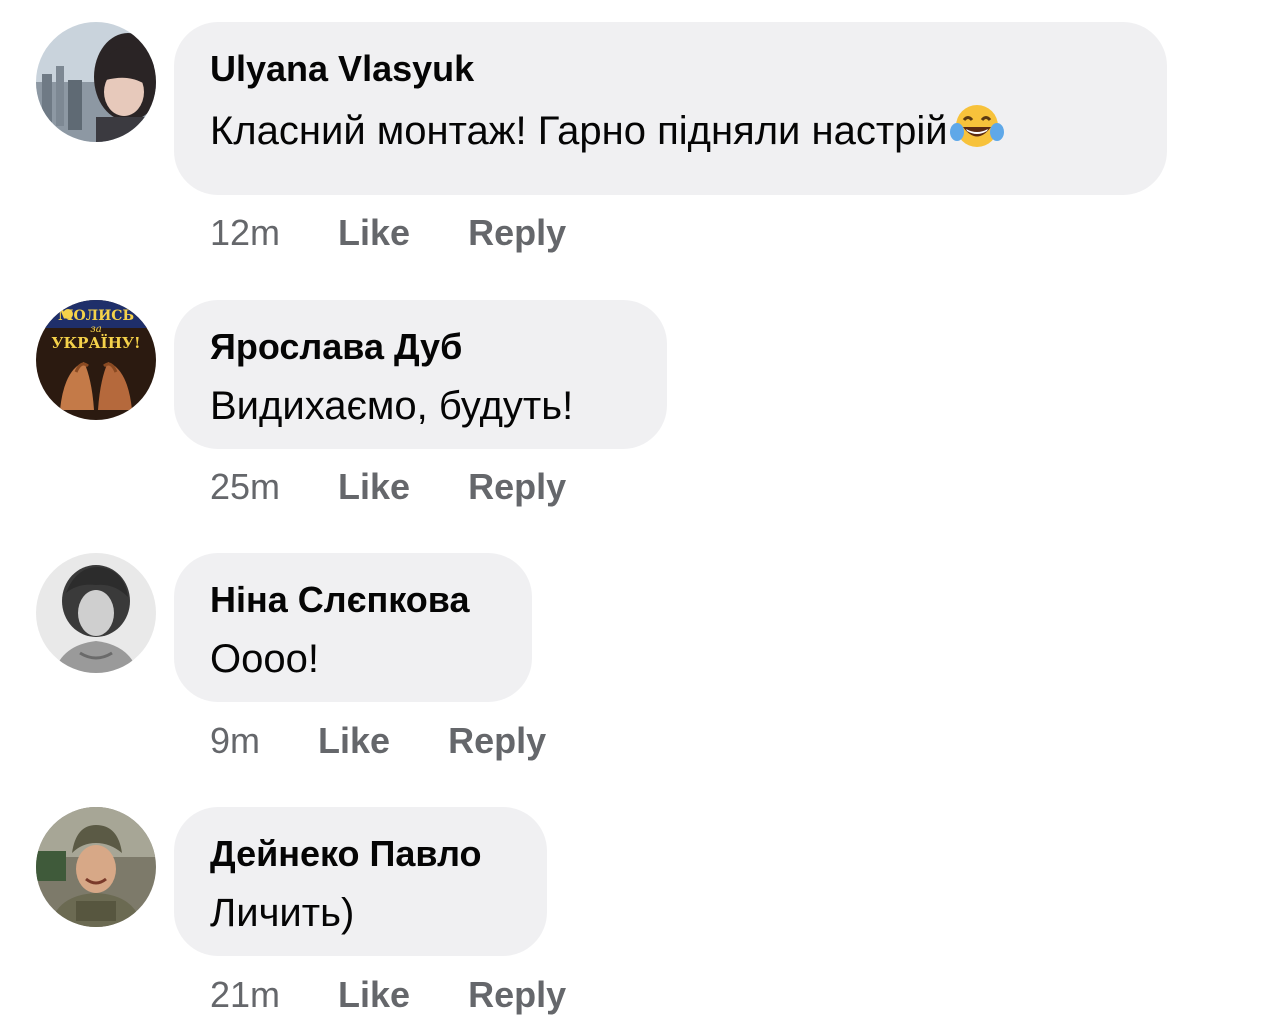  What do you see at coordinates (360, 854) in the screenshot?
I see `comment-author: Дейнеко Павло` at bounding box center [360, 854].